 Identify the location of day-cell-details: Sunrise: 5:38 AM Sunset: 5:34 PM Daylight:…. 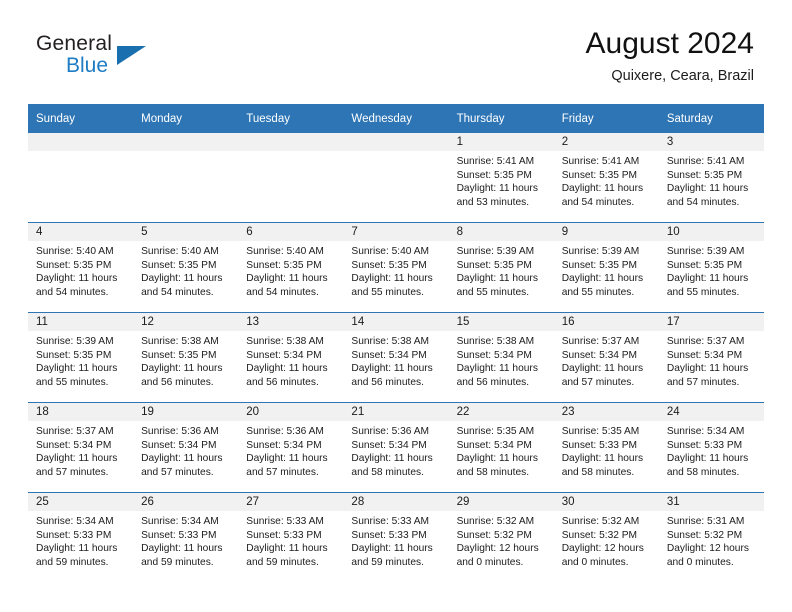
(290, 360).